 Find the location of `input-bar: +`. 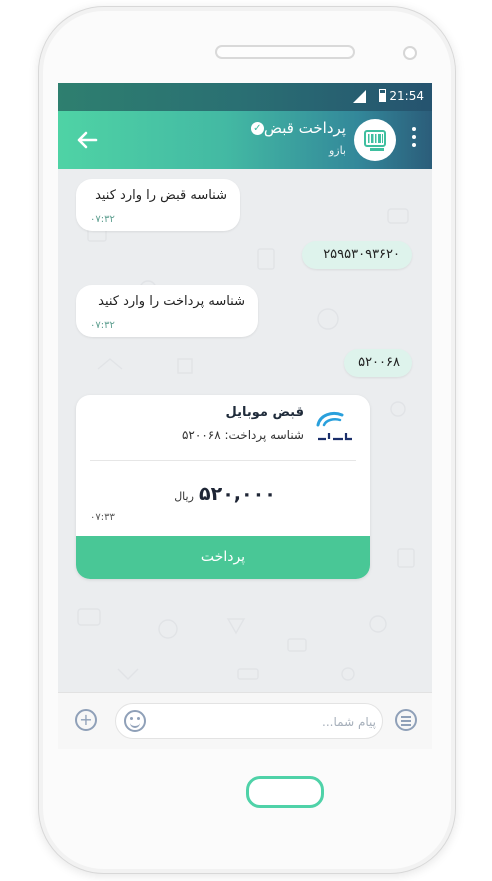

input-bar: + is located at coordinates (245, 720).